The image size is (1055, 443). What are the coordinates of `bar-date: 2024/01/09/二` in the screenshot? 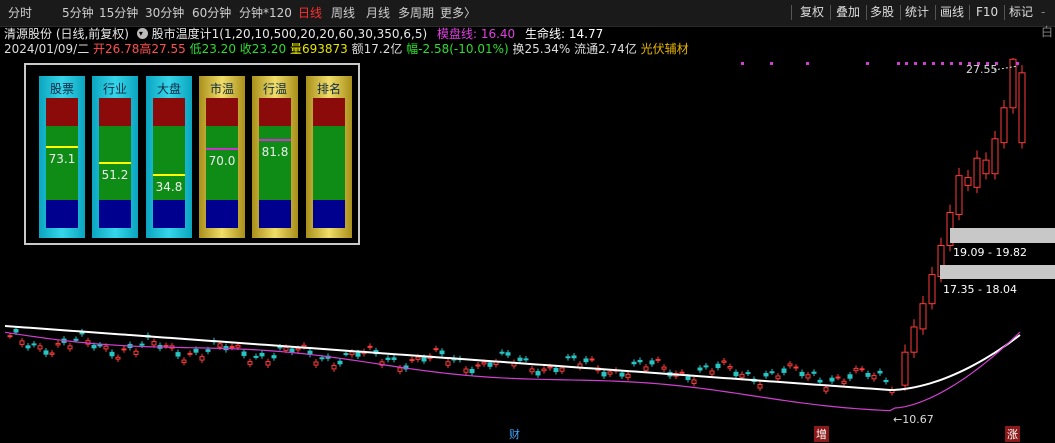 It's located at (47, 49).